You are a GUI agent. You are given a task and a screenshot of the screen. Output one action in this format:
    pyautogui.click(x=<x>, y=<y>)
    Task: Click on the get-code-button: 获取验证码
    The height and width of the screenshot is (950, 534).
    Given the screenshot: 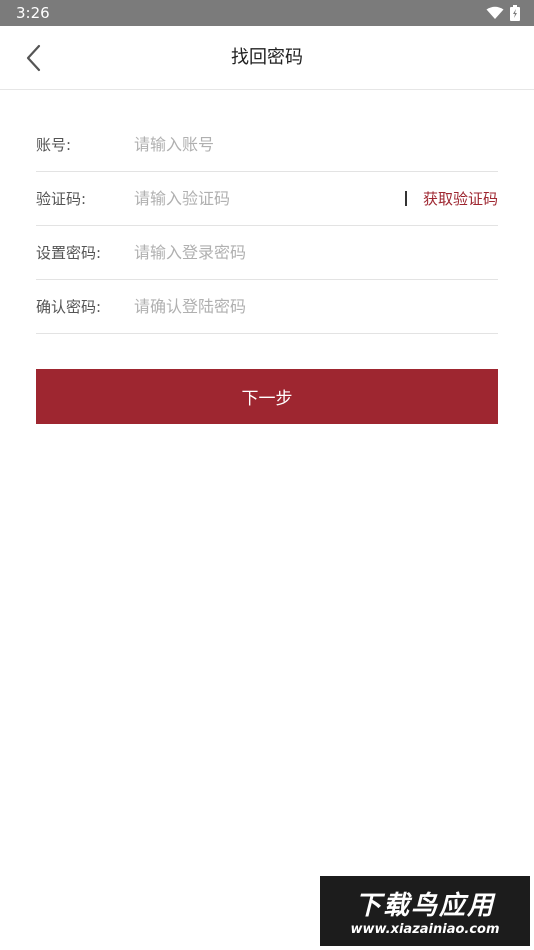 What is the action you would take?
    pyautogui.click(x=460, y=198)
    